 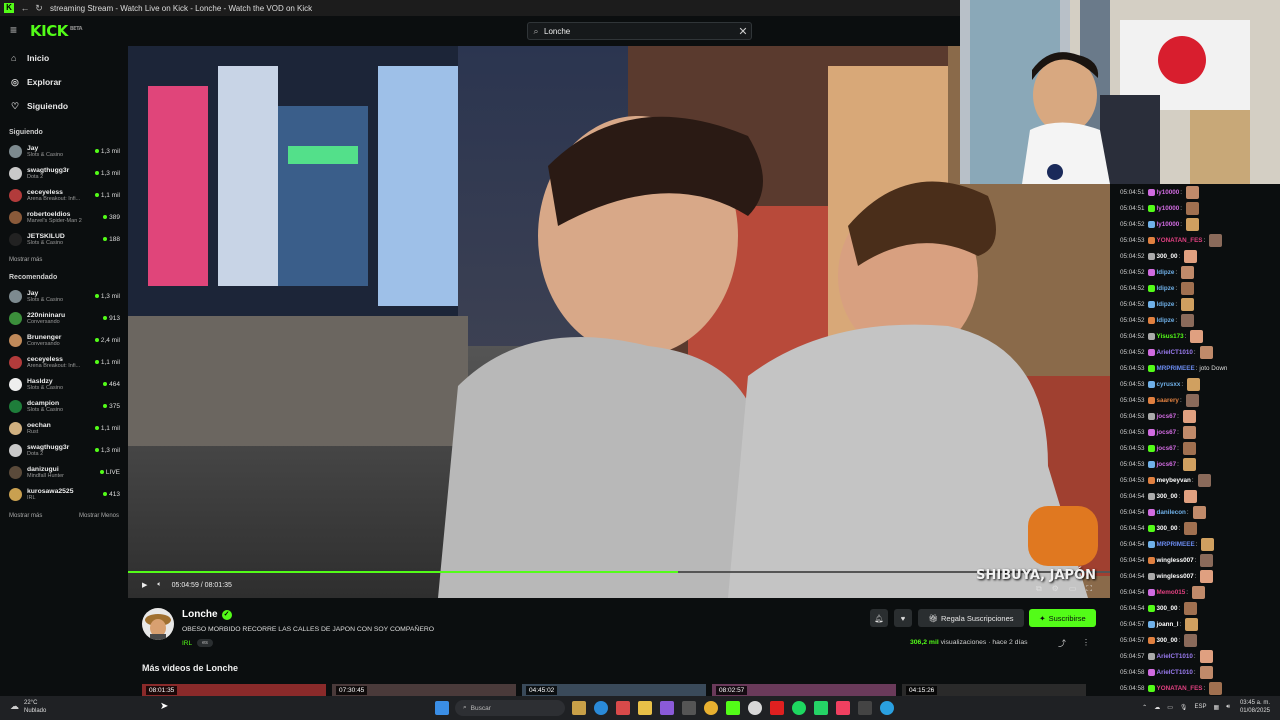 What do you see at coordinates (1195, 224) in the screenshot?
I see `chat-message: 05:04:52 ly10000:` at bounding box center [1195, 224].